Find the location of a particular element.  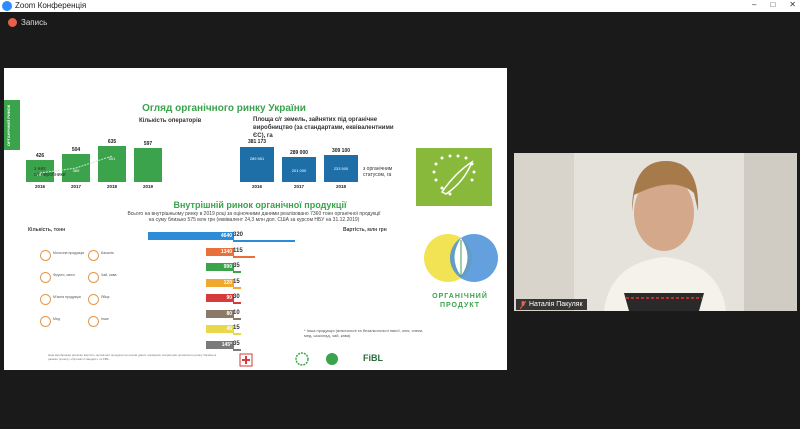

category-label: Мед is located at coordinates (56, 319).